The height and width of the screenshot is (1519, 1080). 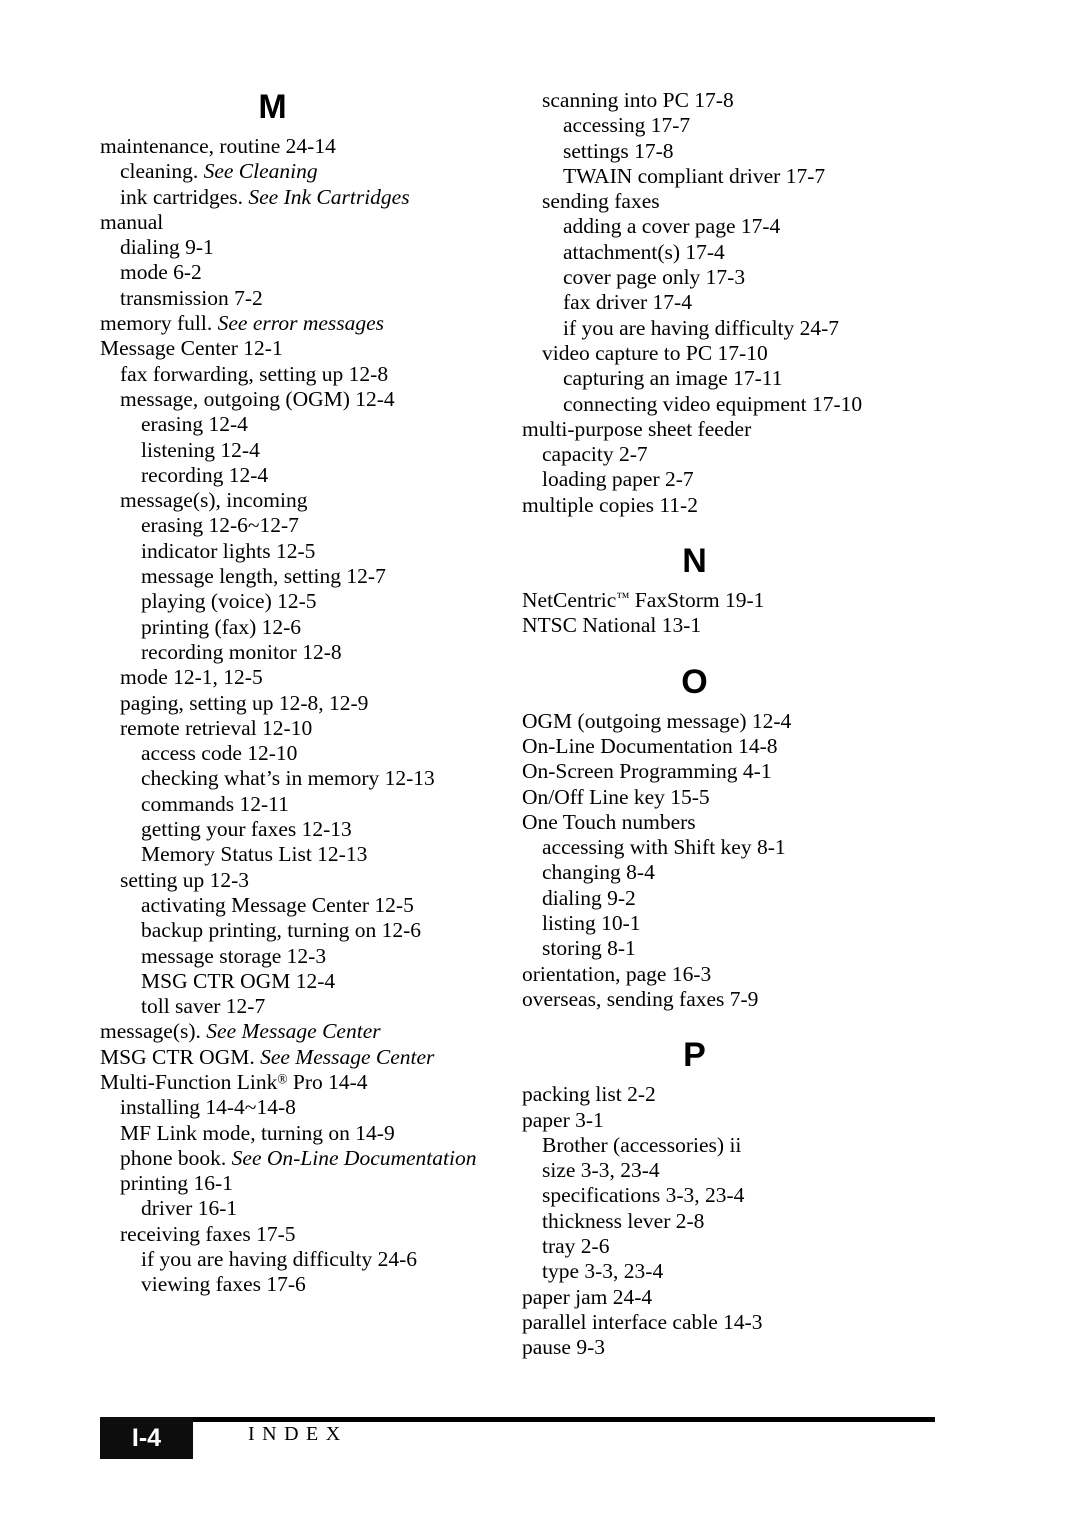 I want to click on index-entry-text: receiving faxes 17-5, so click(x=208, y=1233).